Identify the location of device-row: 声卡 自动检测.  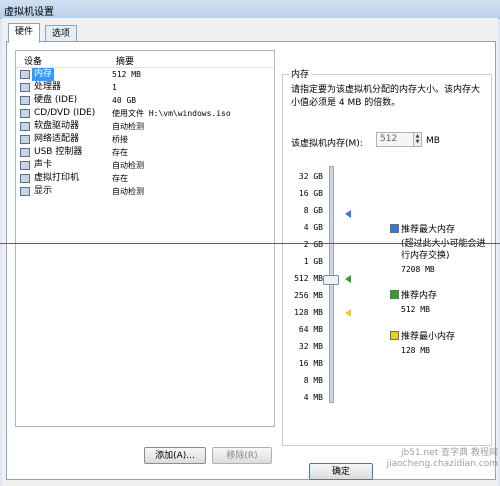
(145, 165).